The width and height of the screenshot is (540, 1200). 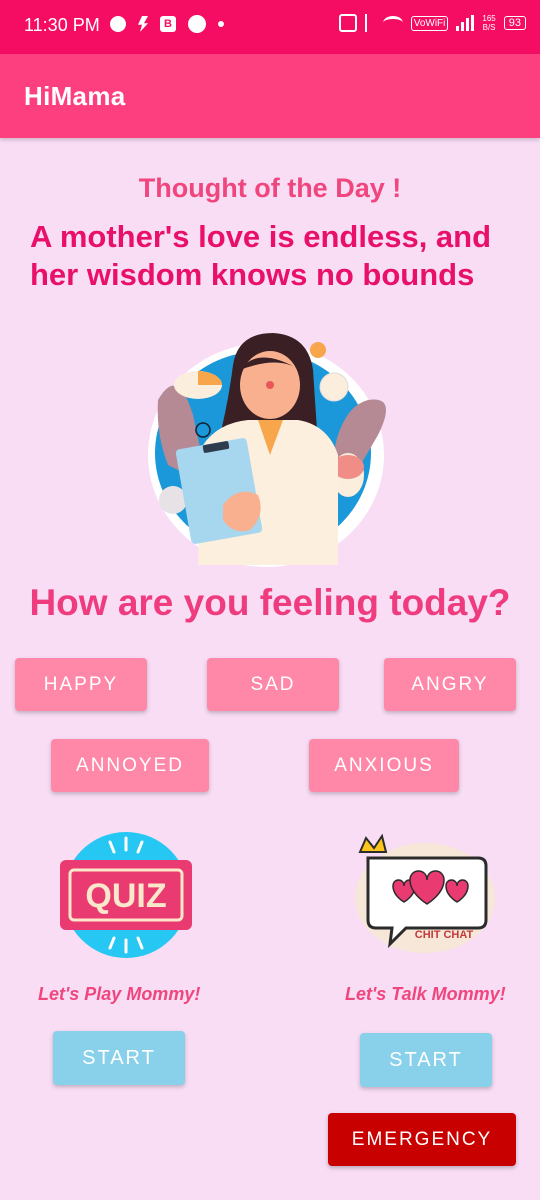 I want to click on mood-button-anxious: ANXIOUS, so click(x=384, y=765).